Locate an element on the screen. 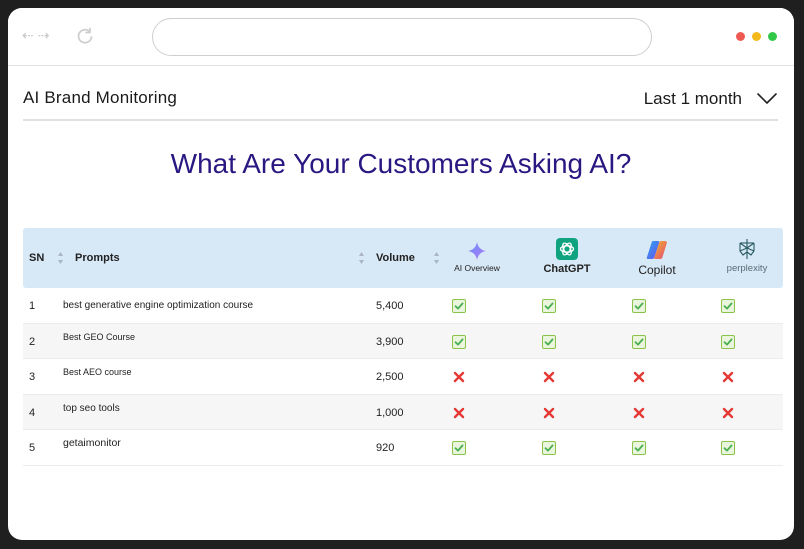 The width and height of the screenshot is (804, 549). chevron-down-icon is located at coordinates (767, 98).